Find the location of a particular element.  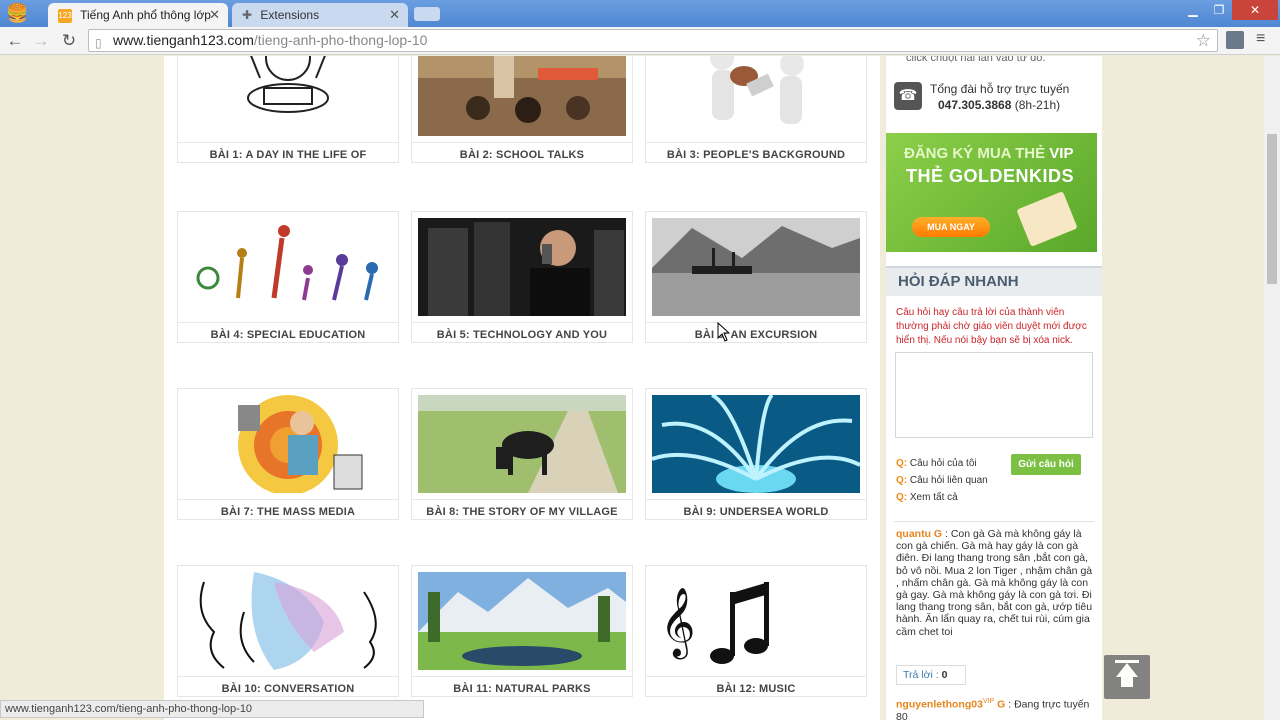

lesson-title: BÀI 11: NATURAL PARKS is located at coordinates (522, 689).